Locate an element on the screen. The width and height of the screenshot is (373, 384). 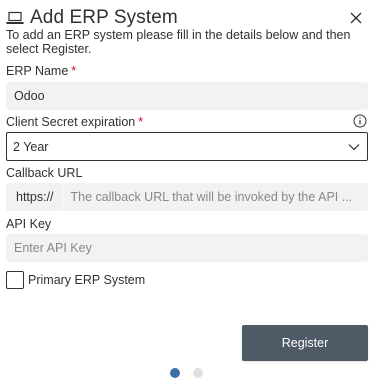
api-key-label: API Key is located at coordinates (29, 224).